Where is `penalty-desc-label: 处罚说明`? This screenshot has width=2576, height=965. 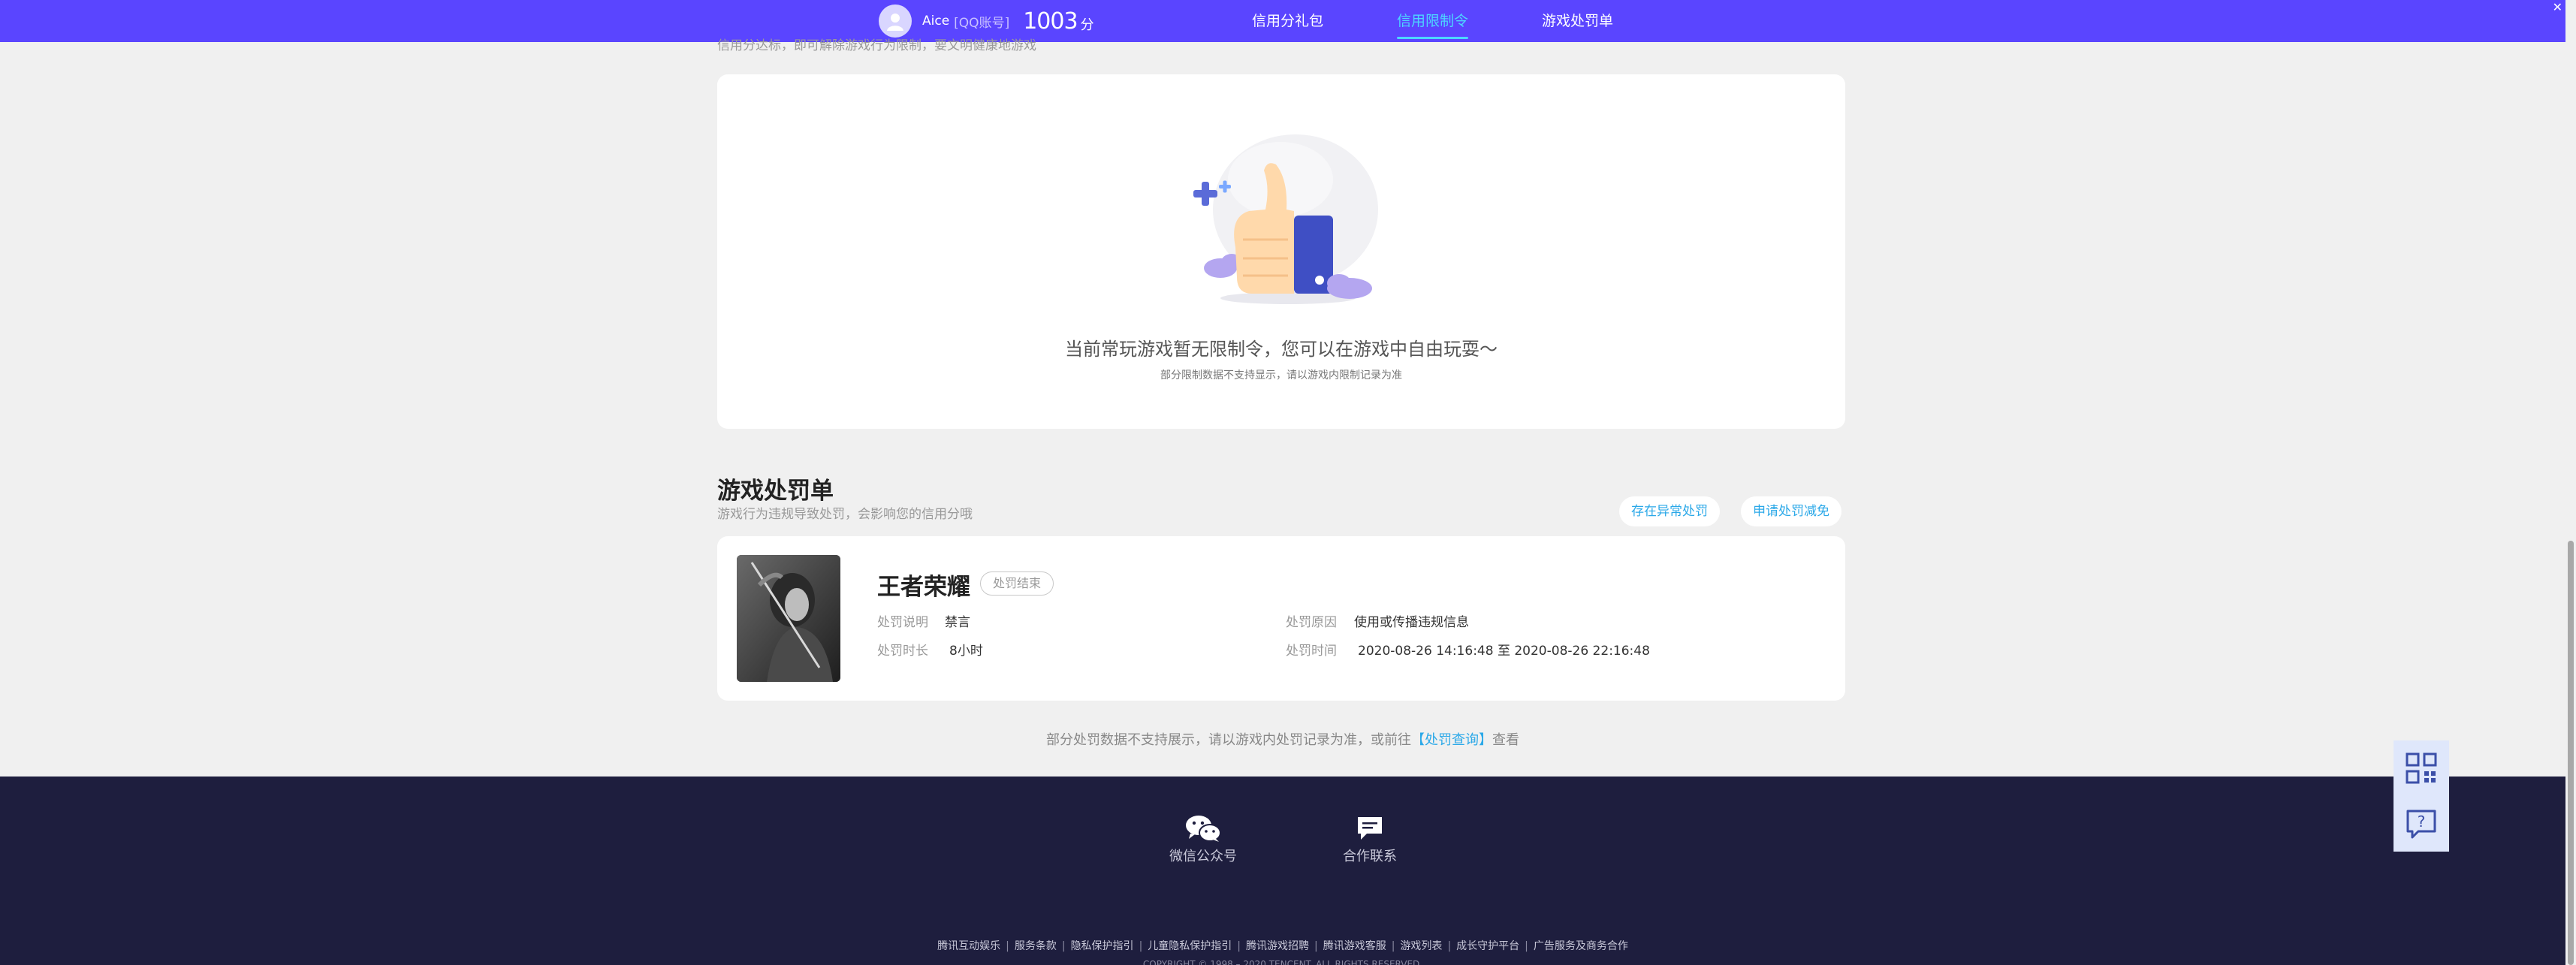
penalty-desc-label: 处罚说明 is located at coordinates (903, 622).